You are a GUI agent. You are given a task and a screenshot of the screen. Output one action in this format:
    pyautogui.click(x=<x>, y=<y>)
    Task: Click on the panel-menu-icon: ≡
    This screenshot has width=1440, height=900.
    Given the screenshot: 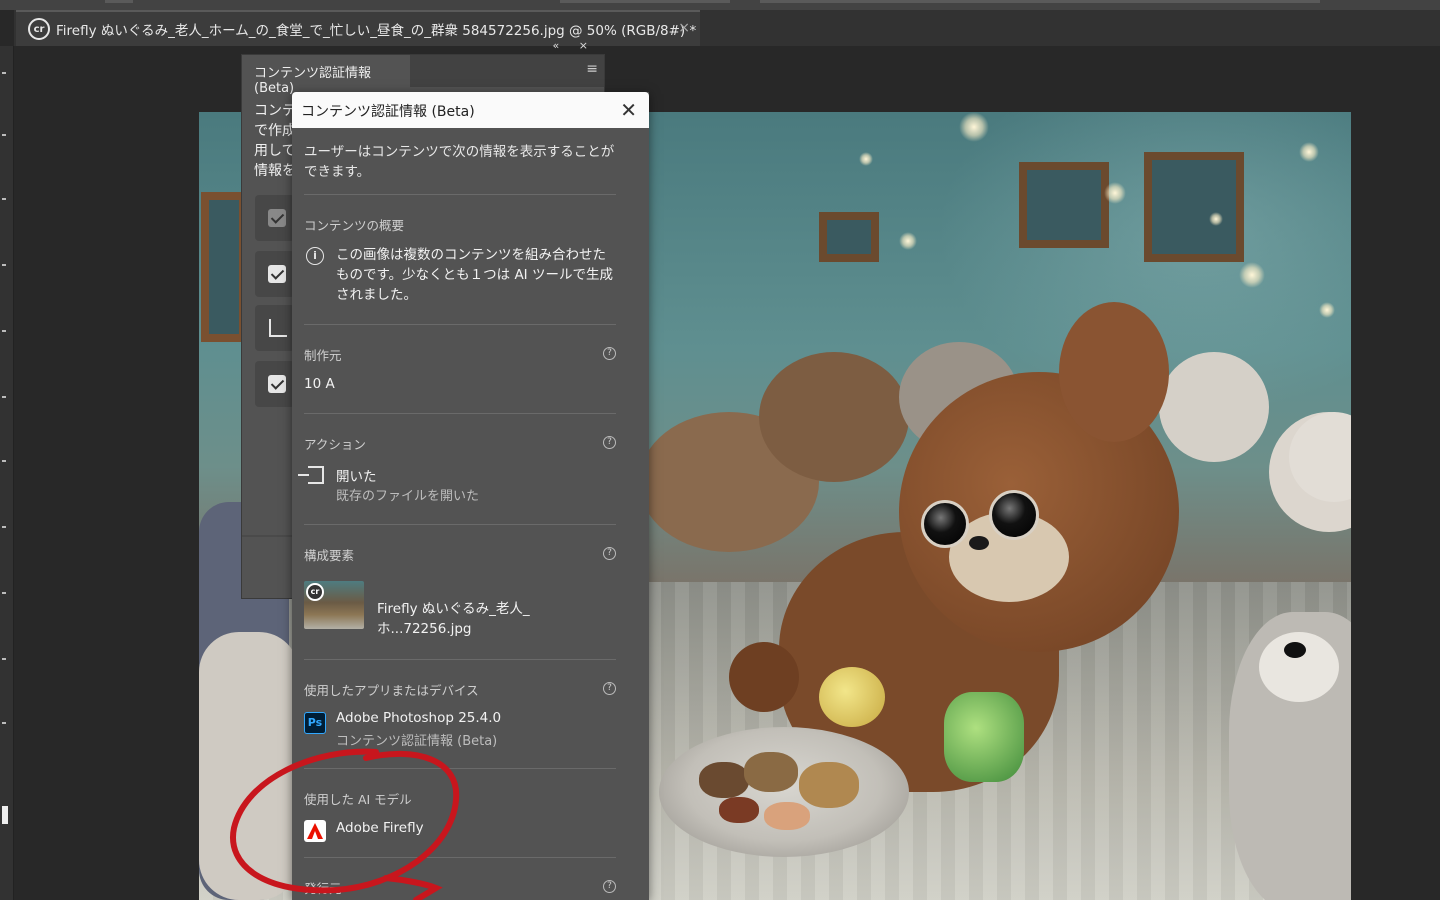 What is the action you would take?
    pyautogui.click(x=592, y=69)
    